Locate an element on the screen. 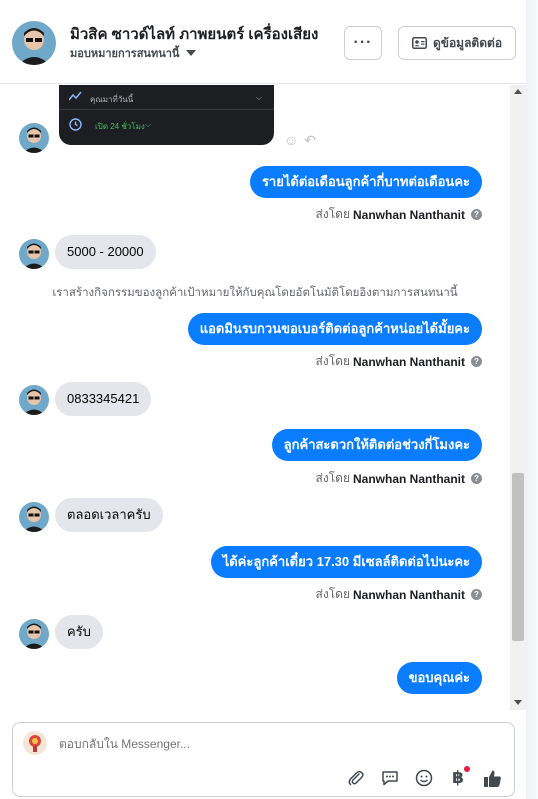 This screenshot has height=799, width=538. composer-area: ฿ is located at coordinates (263, 754).